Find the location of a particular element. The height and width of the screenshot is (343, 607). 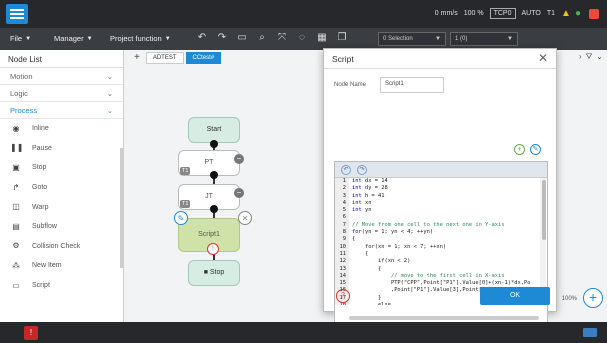

frame-dropdown: 1 (0) ▼ is located at coordinates (484, 39).